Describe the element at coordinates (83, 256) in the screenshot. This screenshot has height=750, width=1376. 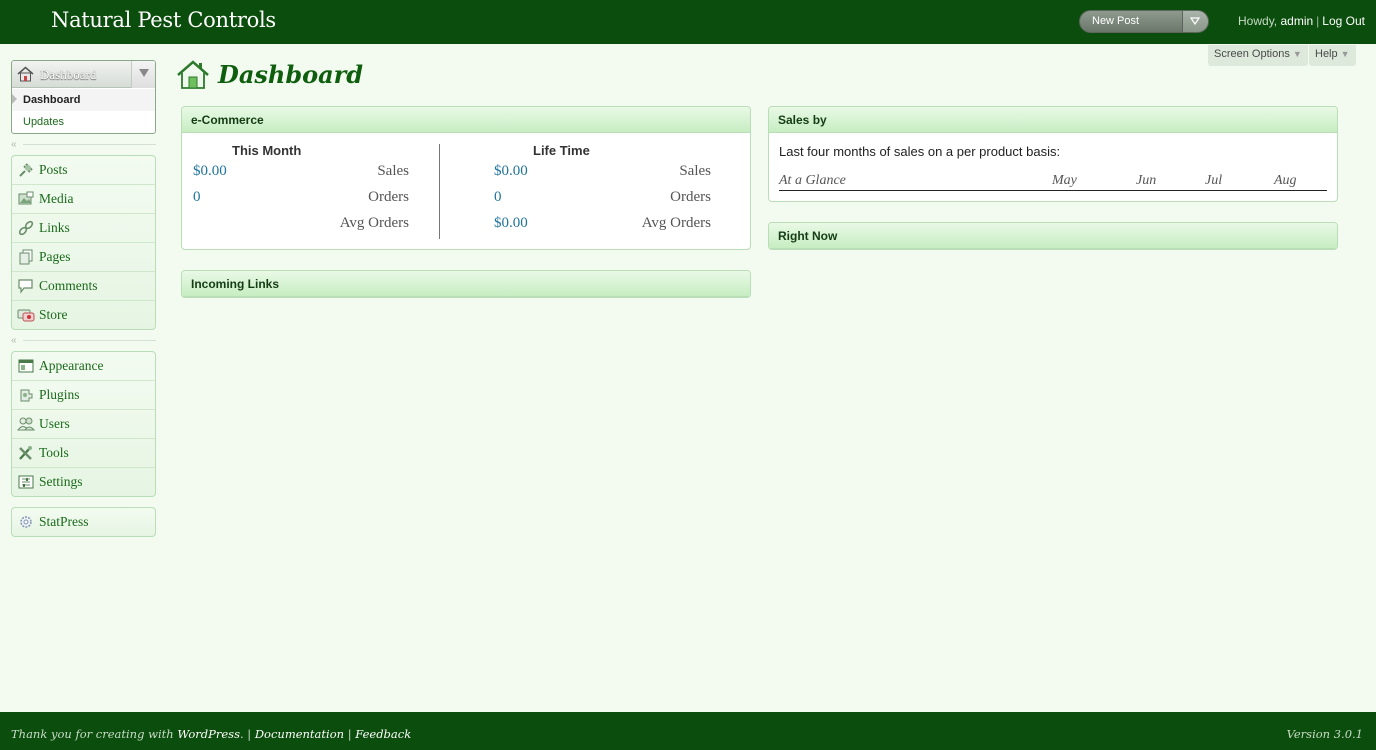
I see `sidebar-item-pages: Pages` at that location.